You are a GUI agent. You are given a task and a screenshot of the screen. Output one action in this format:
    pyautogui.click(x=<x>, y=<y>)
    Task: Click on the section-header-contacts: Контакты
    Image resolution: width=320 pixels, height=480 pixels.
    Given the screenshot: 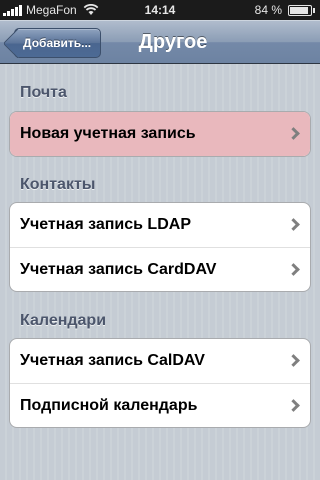 What is the action you would take?
    pyautogui.click(x=58, y=184)
    